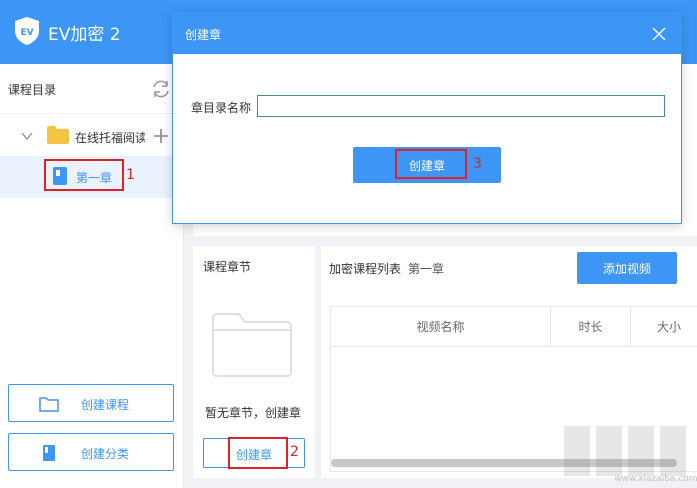 The width and height of the screenshot is (697, 488). I want to click on annotation-number: 1, so click(130, 175).